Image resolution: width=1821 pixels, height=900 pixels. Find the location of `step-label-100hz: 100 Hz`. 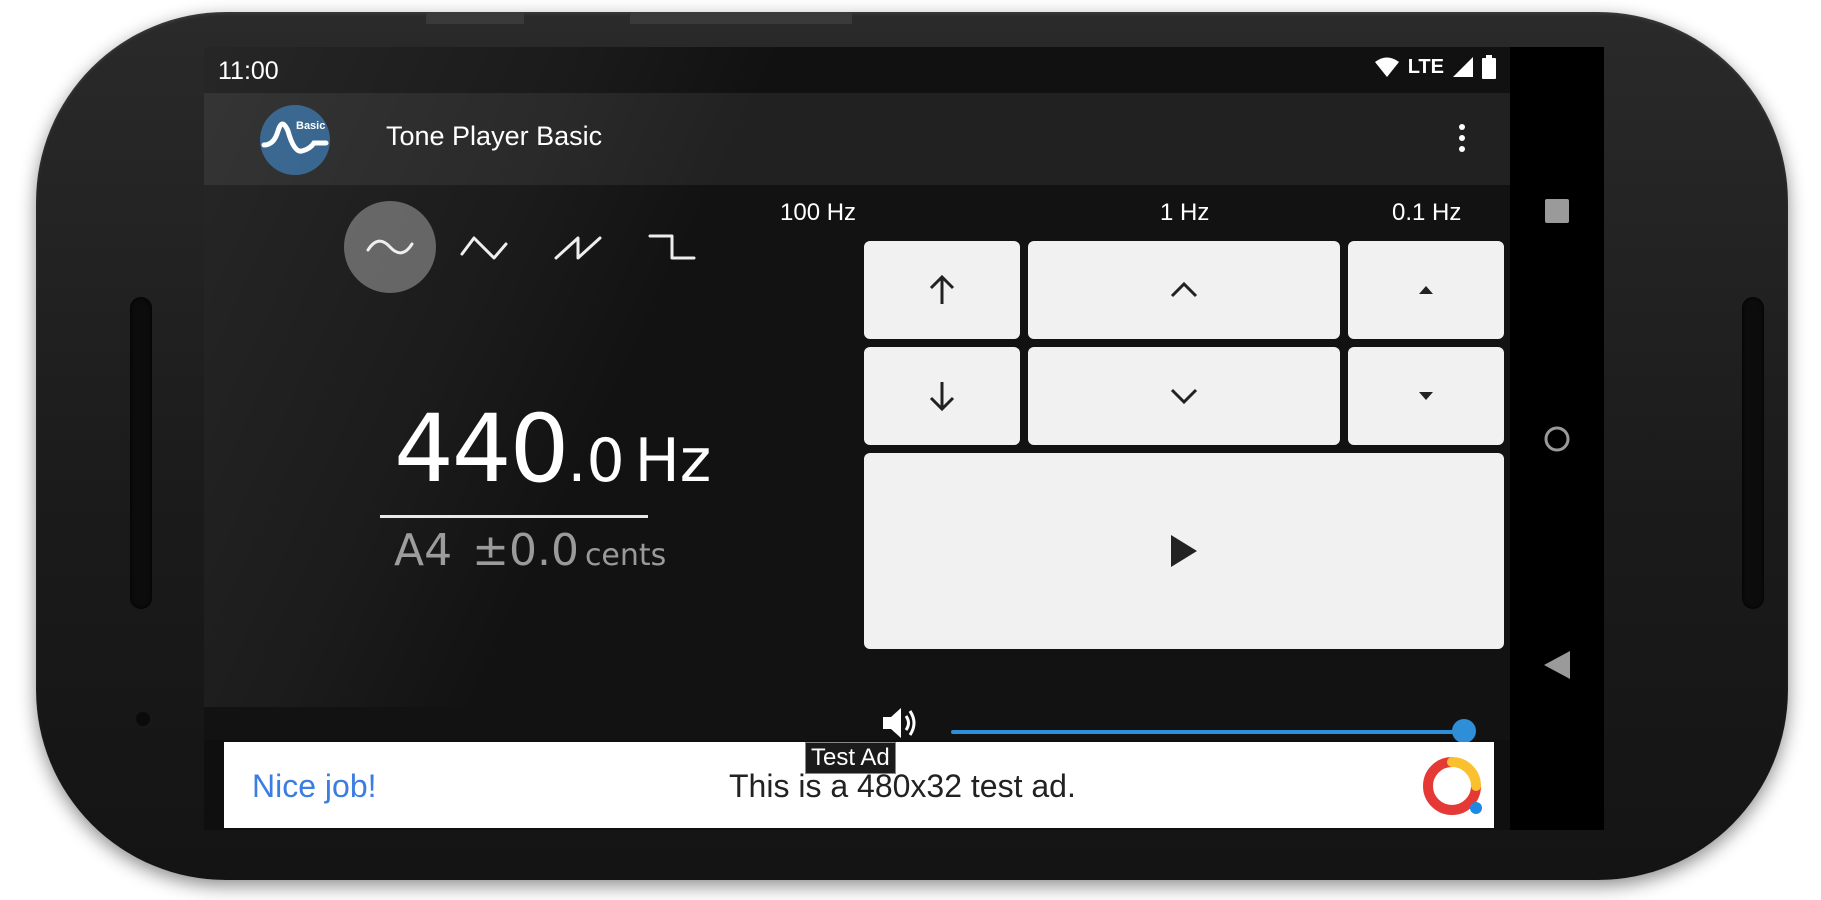

step-label-100hz: 100 Hz is located at coordinates (818, 212).